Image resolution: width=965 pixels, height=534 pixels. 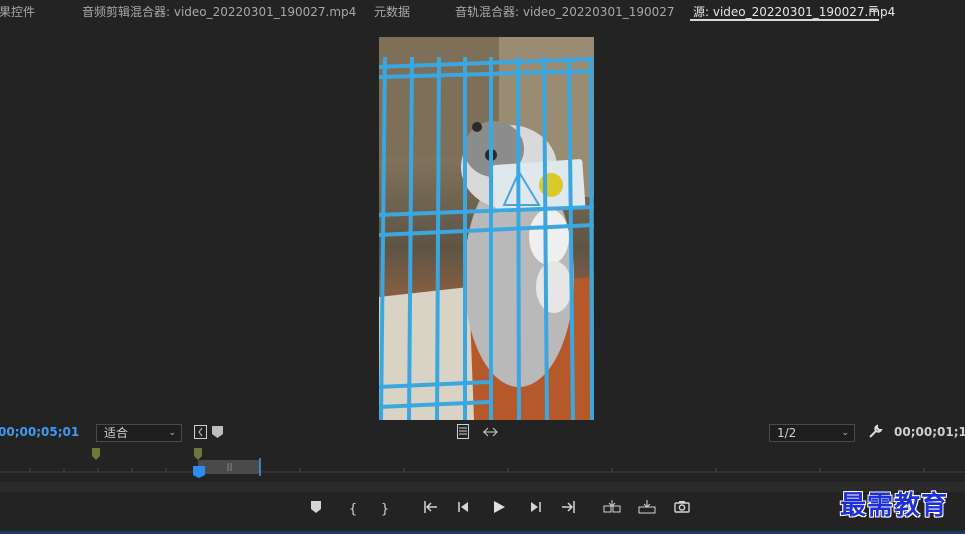 What do you see at coordinates (139, 433) in the screenshot?
I see `zoom-level-select: 适合 ⌄` at bounding box center [139, 433].